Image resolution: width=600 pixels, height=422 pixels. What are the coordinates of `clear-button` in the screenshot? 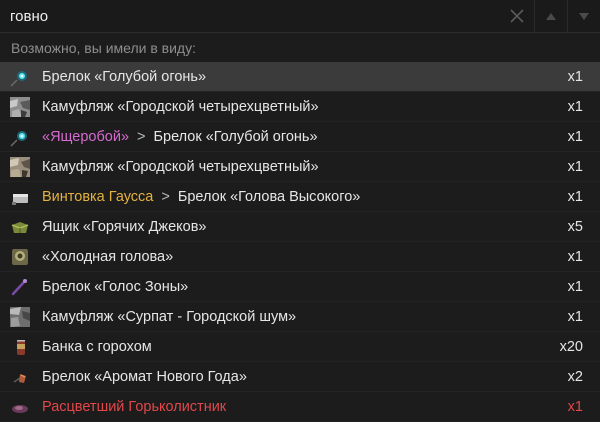 It's located at (517, 16).